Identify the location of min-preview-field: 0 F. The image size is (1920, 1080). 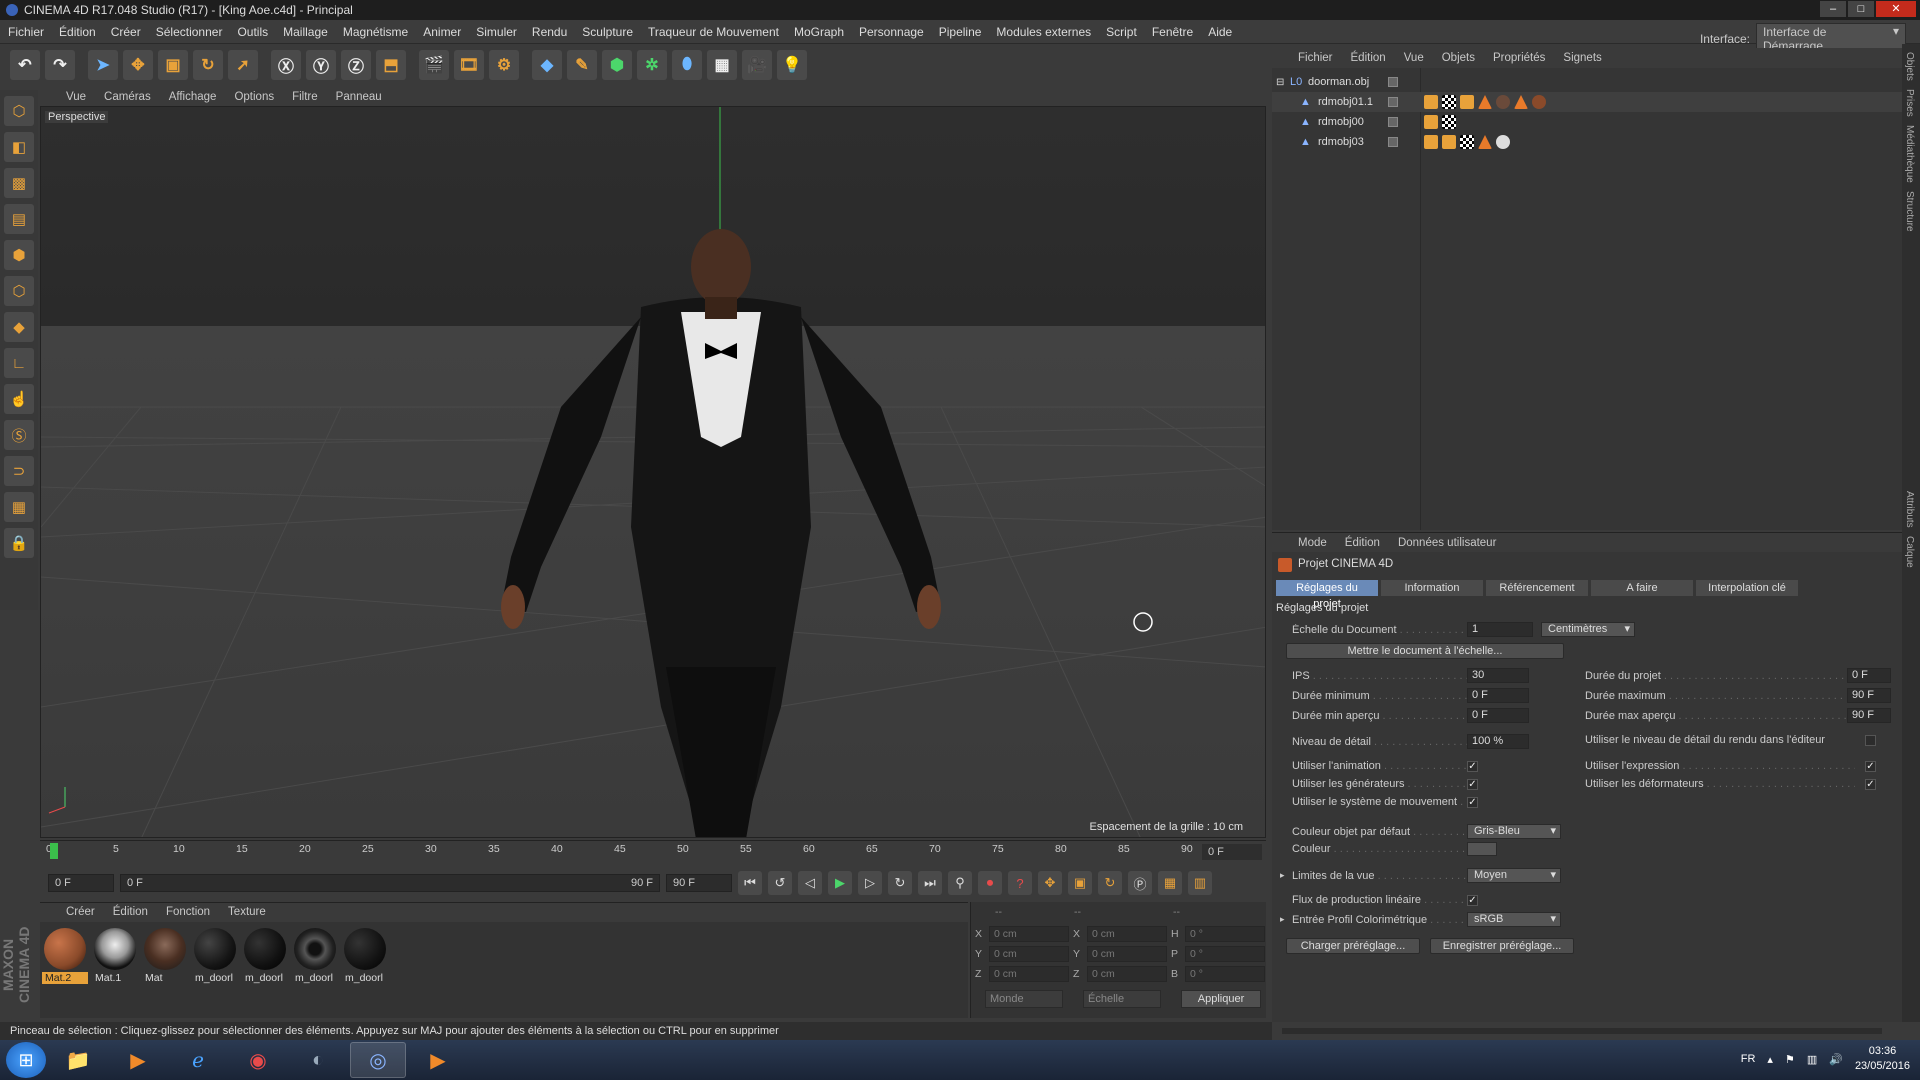
(1498, 715).